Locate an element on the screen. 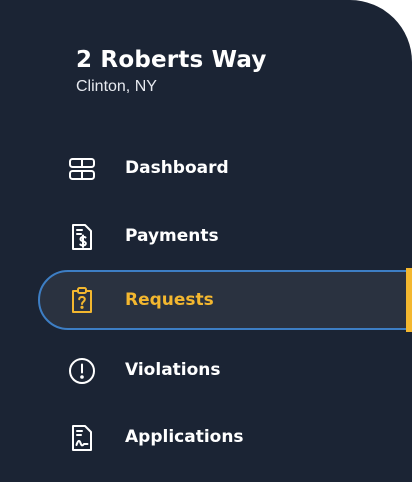 This screenshot has height=482, width=412. sidebar-item-label: Requests is located at coordinates (169, 300).